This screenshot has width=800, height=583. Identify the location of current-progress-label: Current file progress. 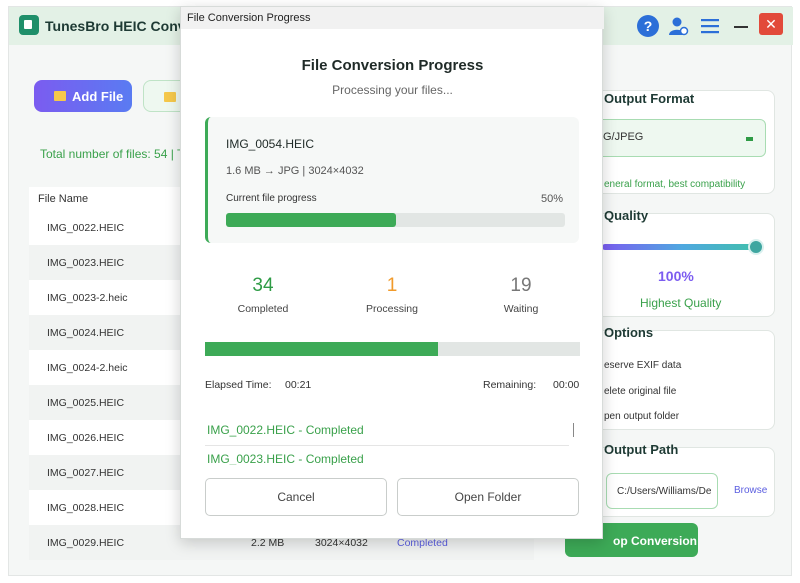
(271, 198).